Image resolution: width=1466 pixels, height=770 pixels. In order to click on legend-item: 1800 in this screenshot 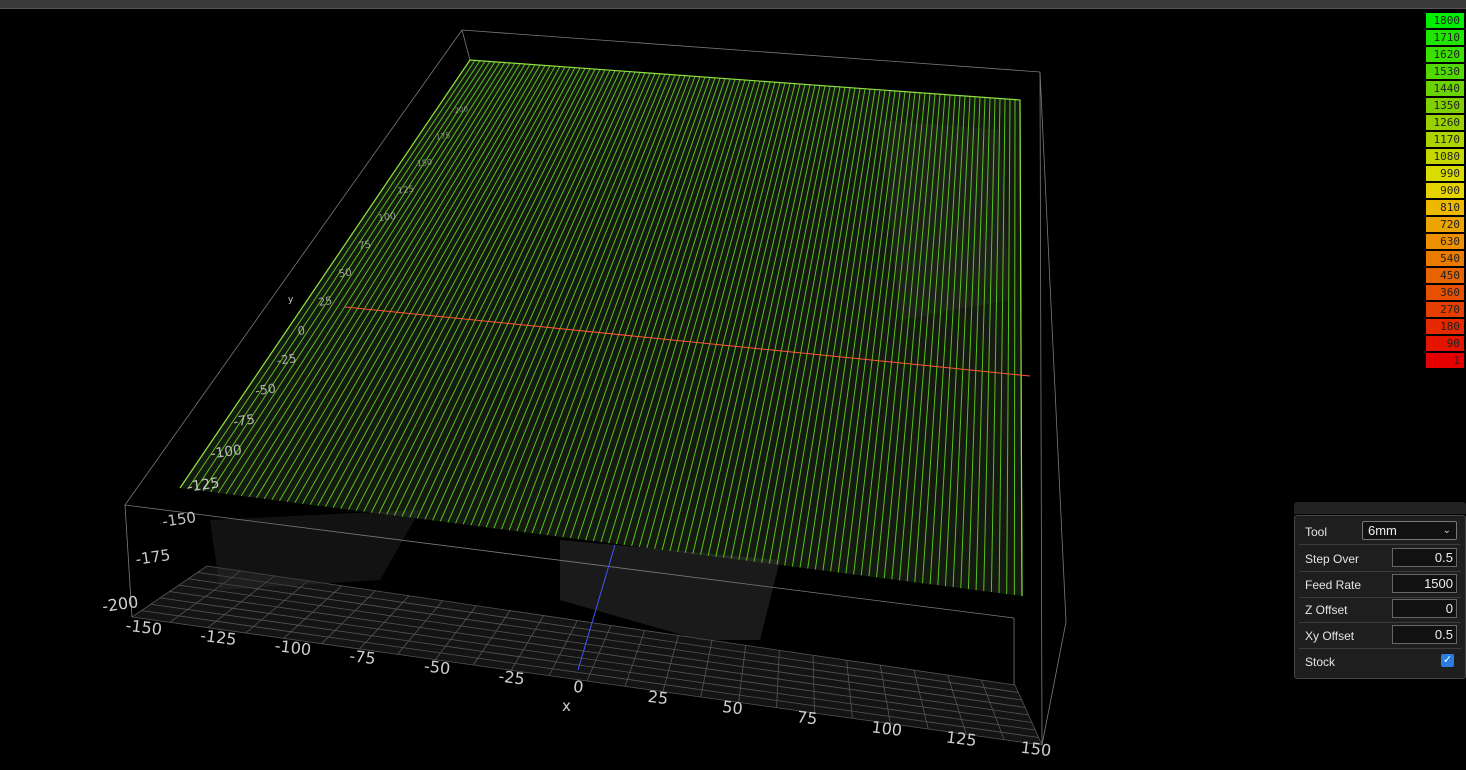, I will do `click(1445, 20)`.